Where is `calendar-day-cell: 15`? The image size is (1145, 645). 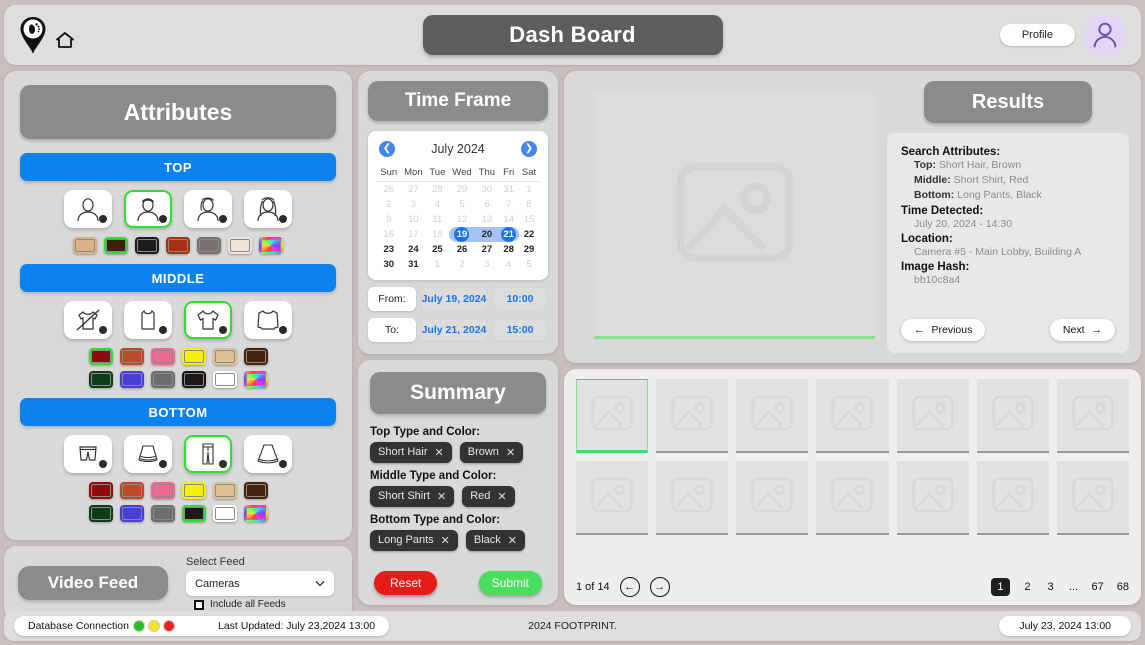 calendar-day-cell: 15 is located at coordinates (529, 219).